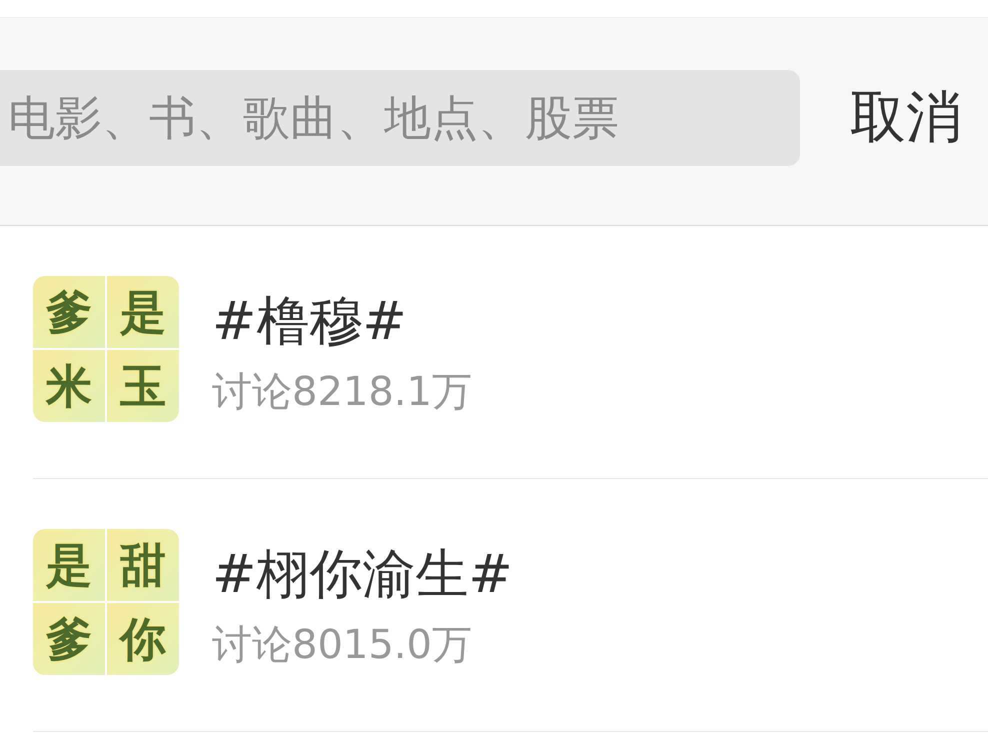  I want to click on avatar-tile: 玉, so click(143, 386).